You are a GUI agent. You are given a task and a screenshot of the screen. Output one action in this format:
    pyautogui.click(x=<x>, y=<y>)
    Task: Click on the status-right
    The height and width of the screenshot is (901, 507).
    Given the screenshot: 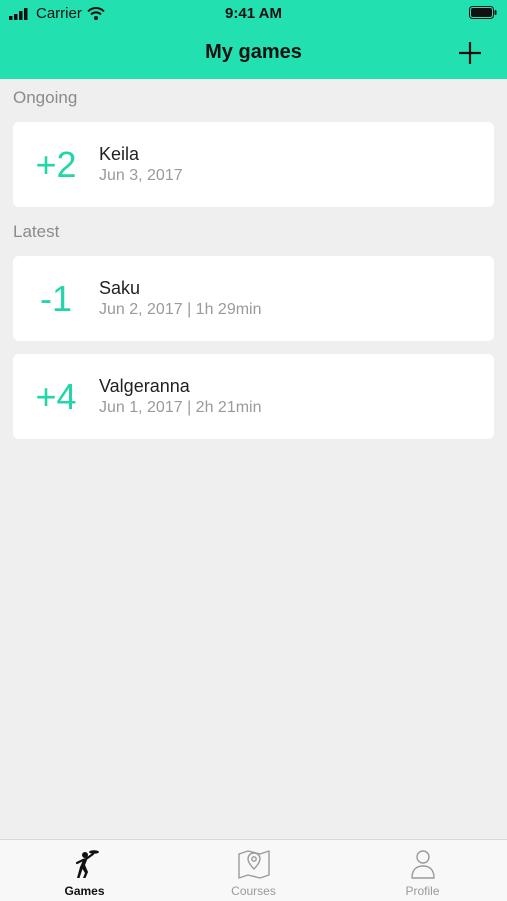 What is the action you would take?
    pyautogui.click(x=483, y=14)
    